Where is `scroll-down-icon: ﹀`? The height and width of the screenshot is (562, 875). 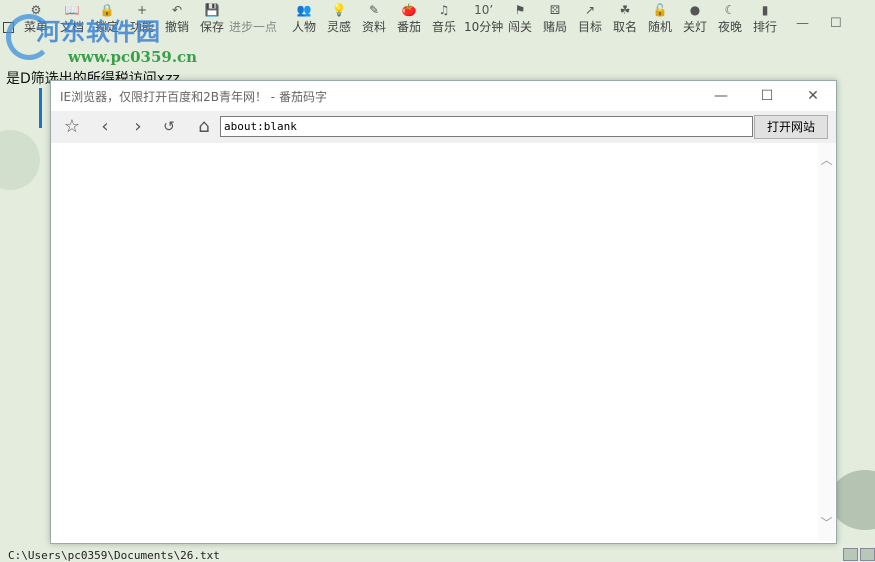 scroll-down-icon: ﹀ is located at coordinates (826, 522).